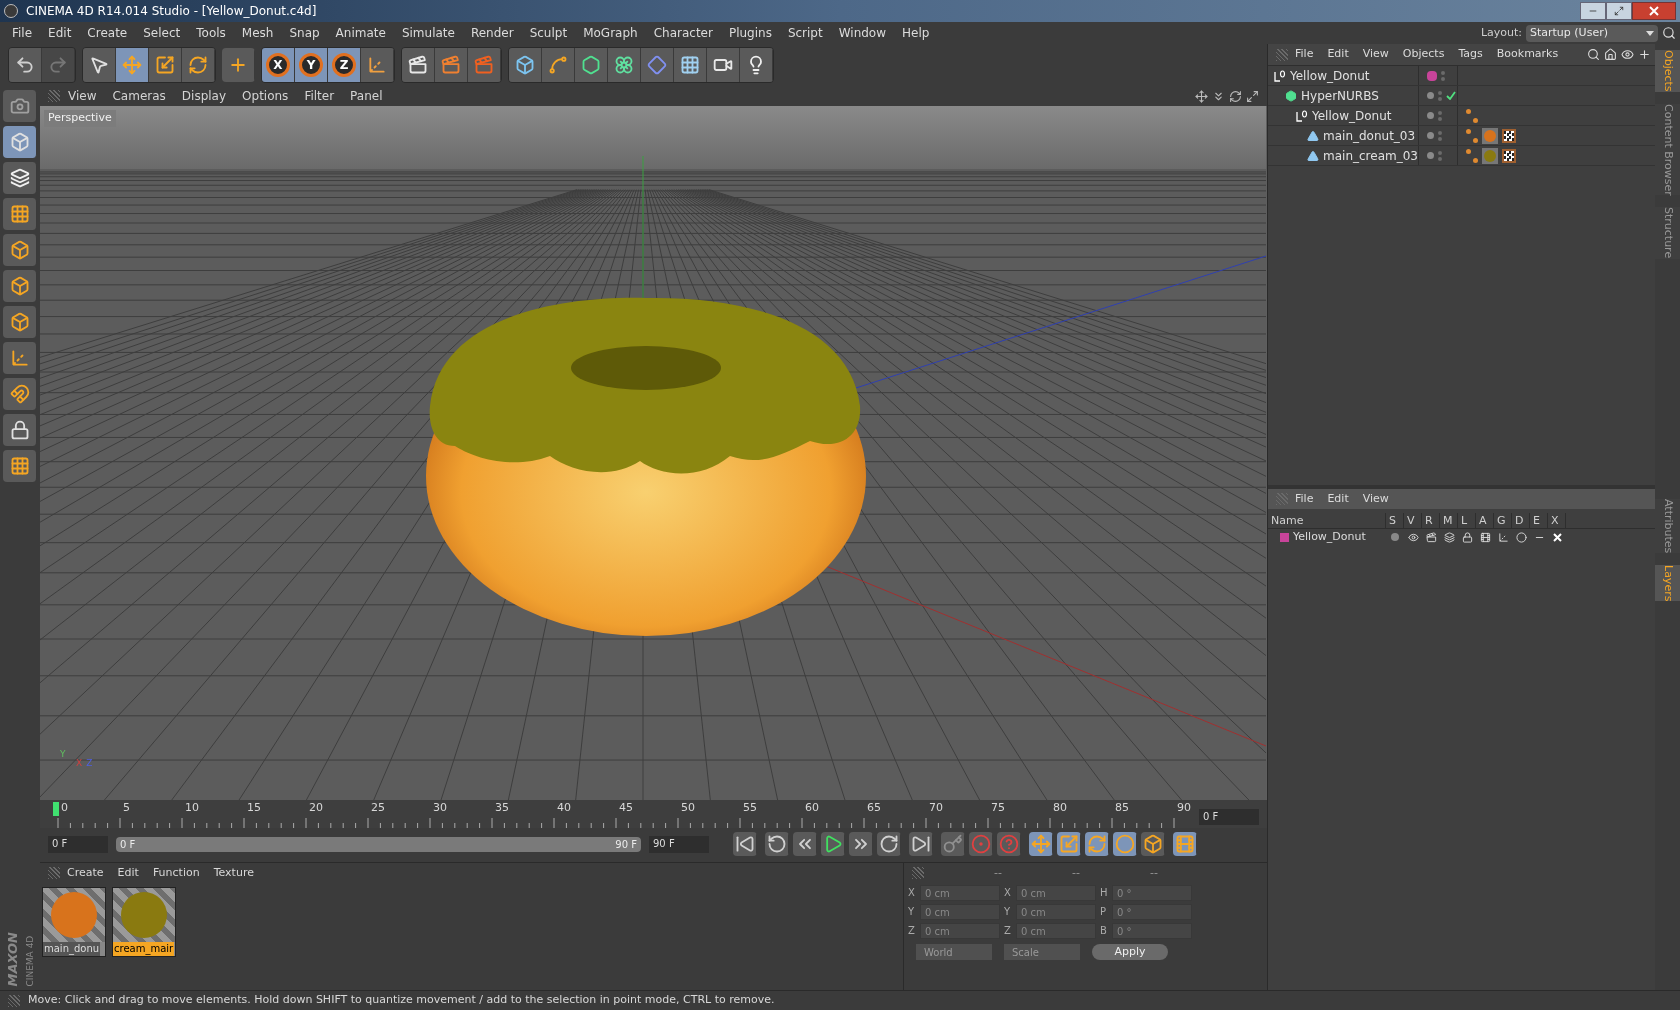 The width and height of the screenshot is (1680, 1010). Describe the element at coordinates (257, 33) in the screenshot. I see `menu-item: Mesh` at that location.